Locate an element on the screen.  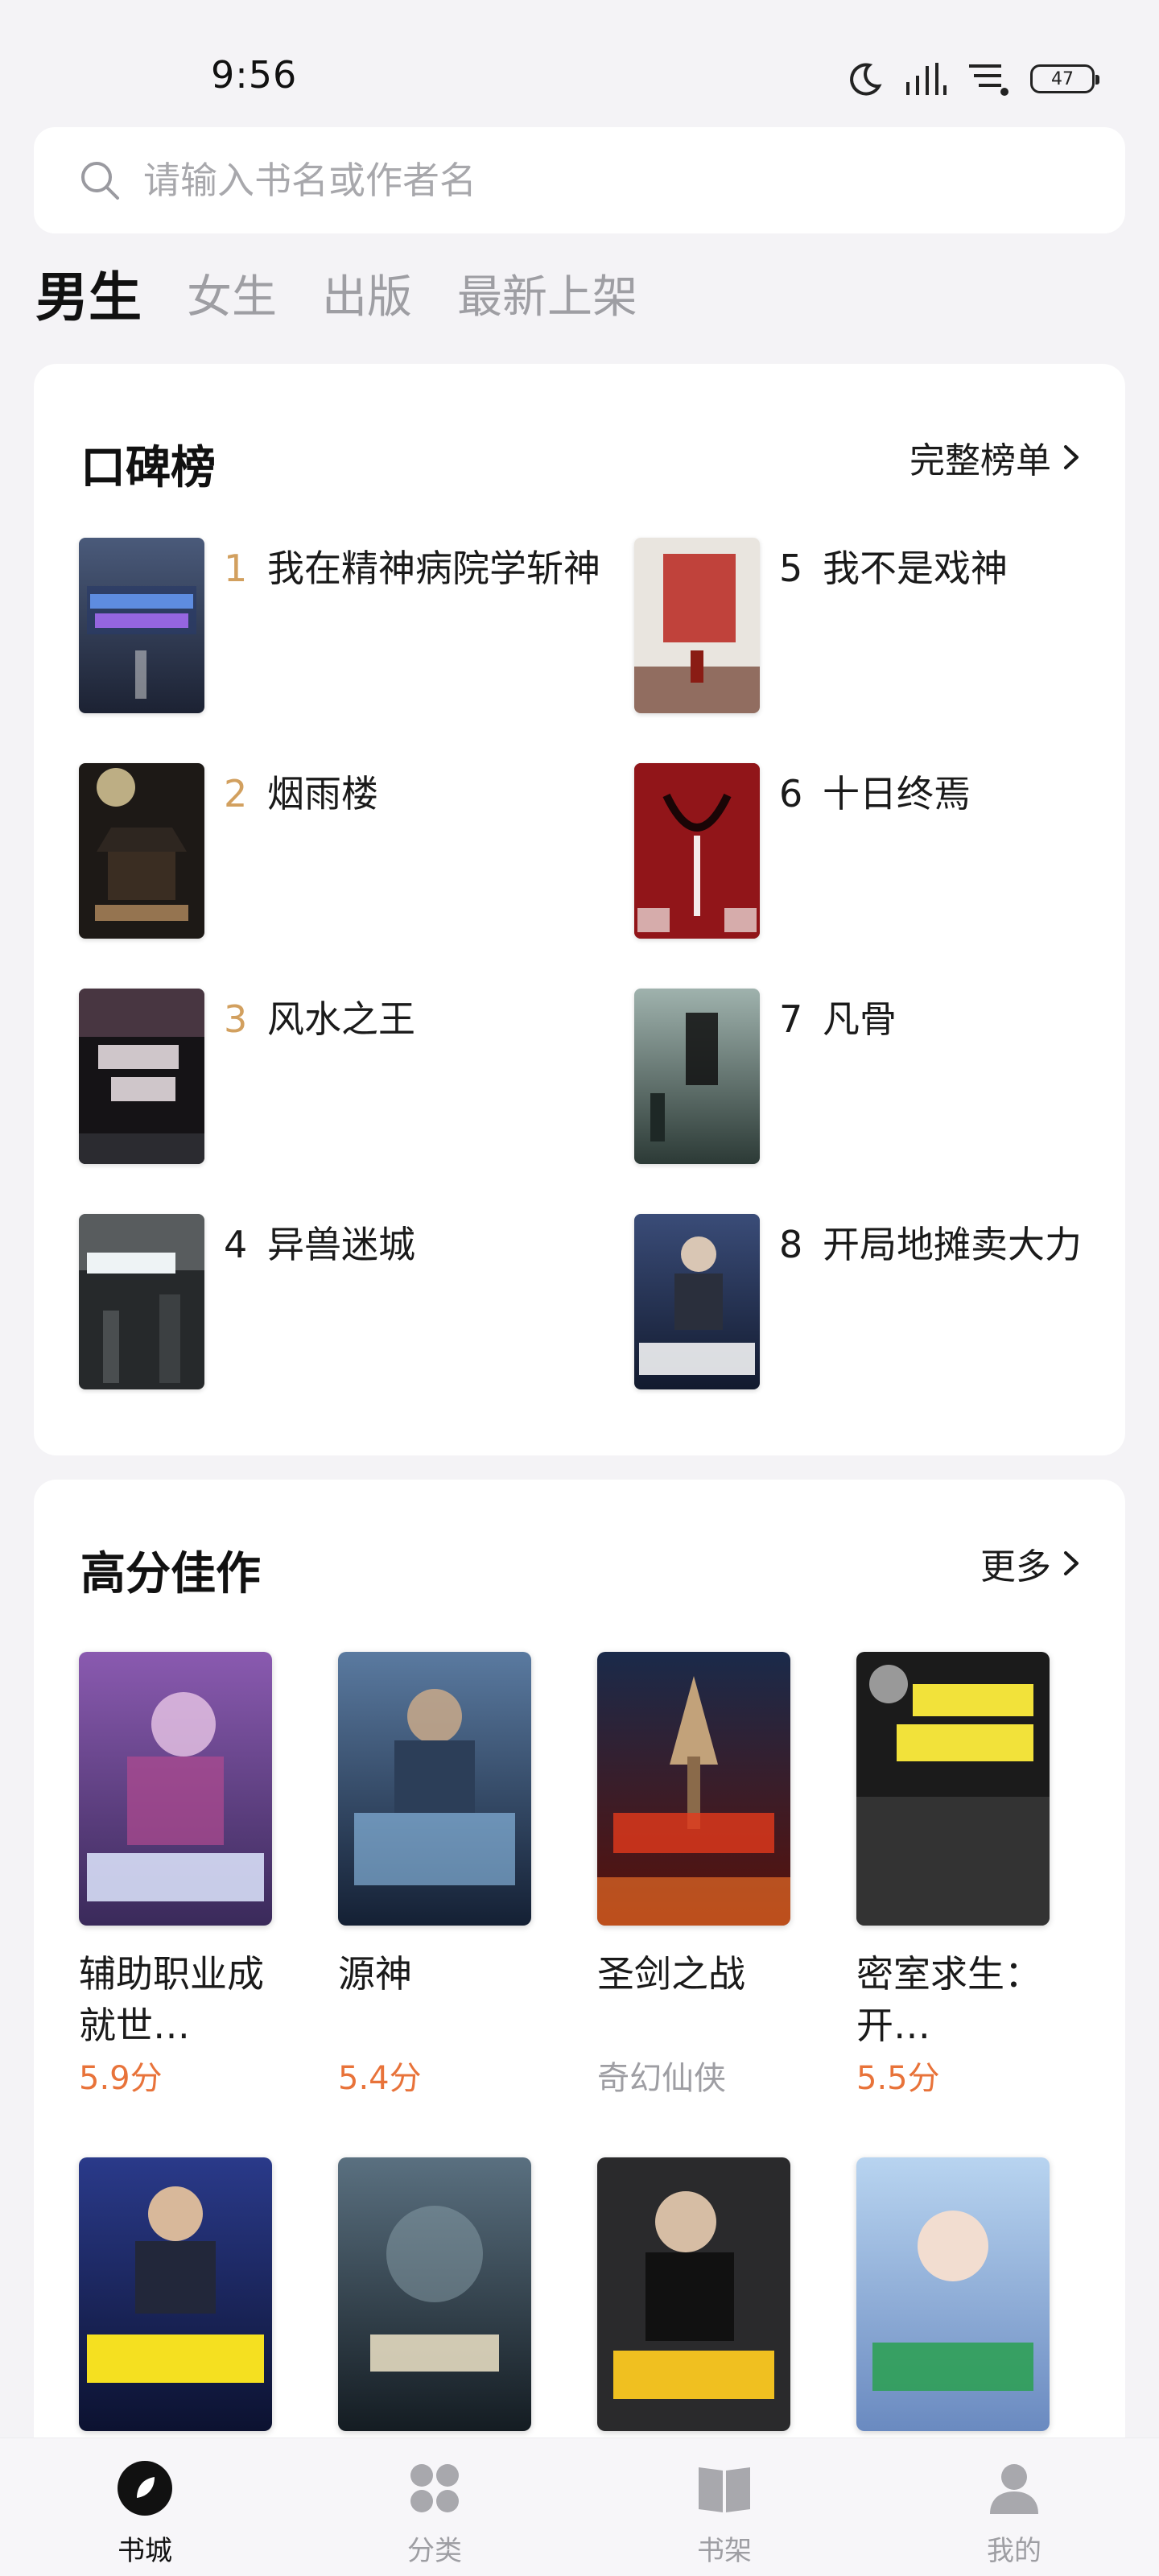
book-title: 异兽迷城 is located at coordinates (341, 1244).